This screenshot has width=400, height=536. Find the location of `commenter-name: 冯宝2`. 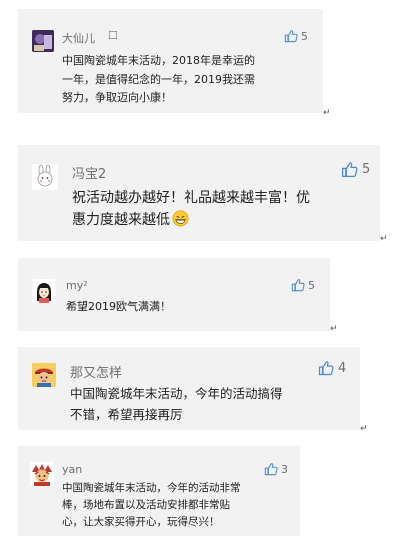

commenter-name: 冯宝2 is located at coordinates (89, 172).